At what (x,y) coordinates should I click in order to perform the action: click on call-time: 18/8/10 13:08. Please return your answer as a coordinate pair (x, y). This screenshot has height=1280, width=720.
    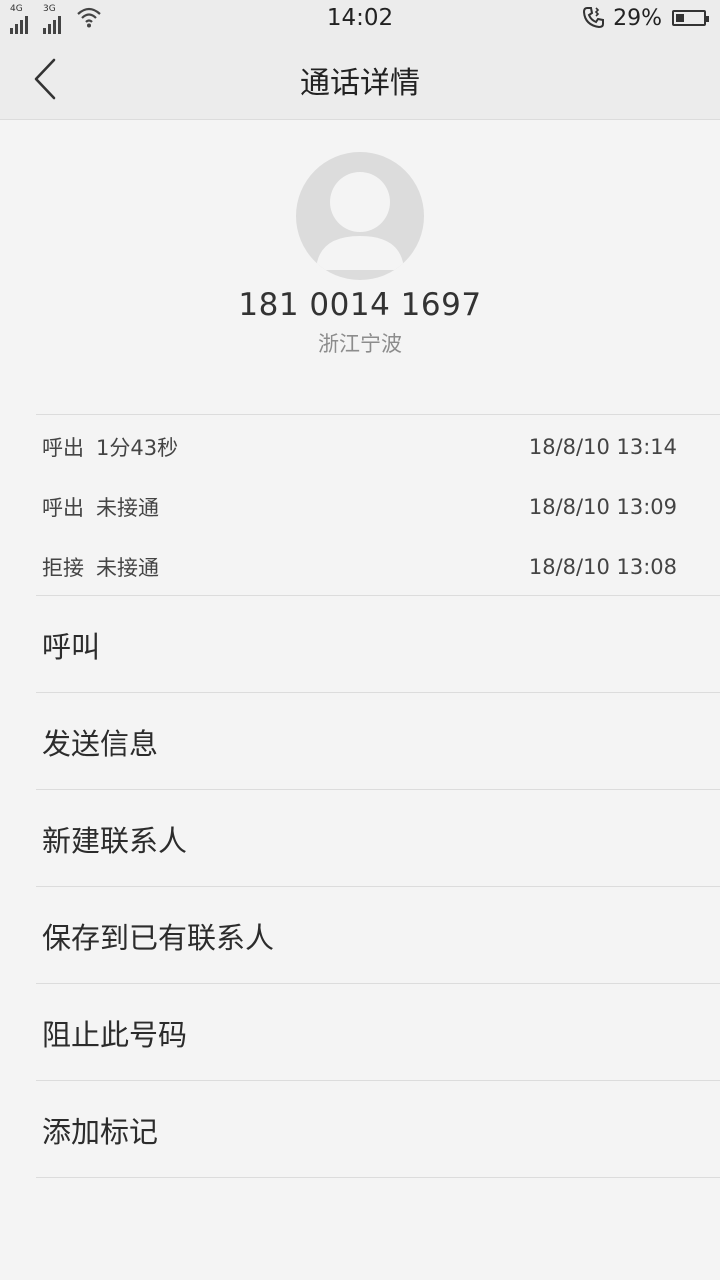
    Looking at the image, I should click on (602, 567).